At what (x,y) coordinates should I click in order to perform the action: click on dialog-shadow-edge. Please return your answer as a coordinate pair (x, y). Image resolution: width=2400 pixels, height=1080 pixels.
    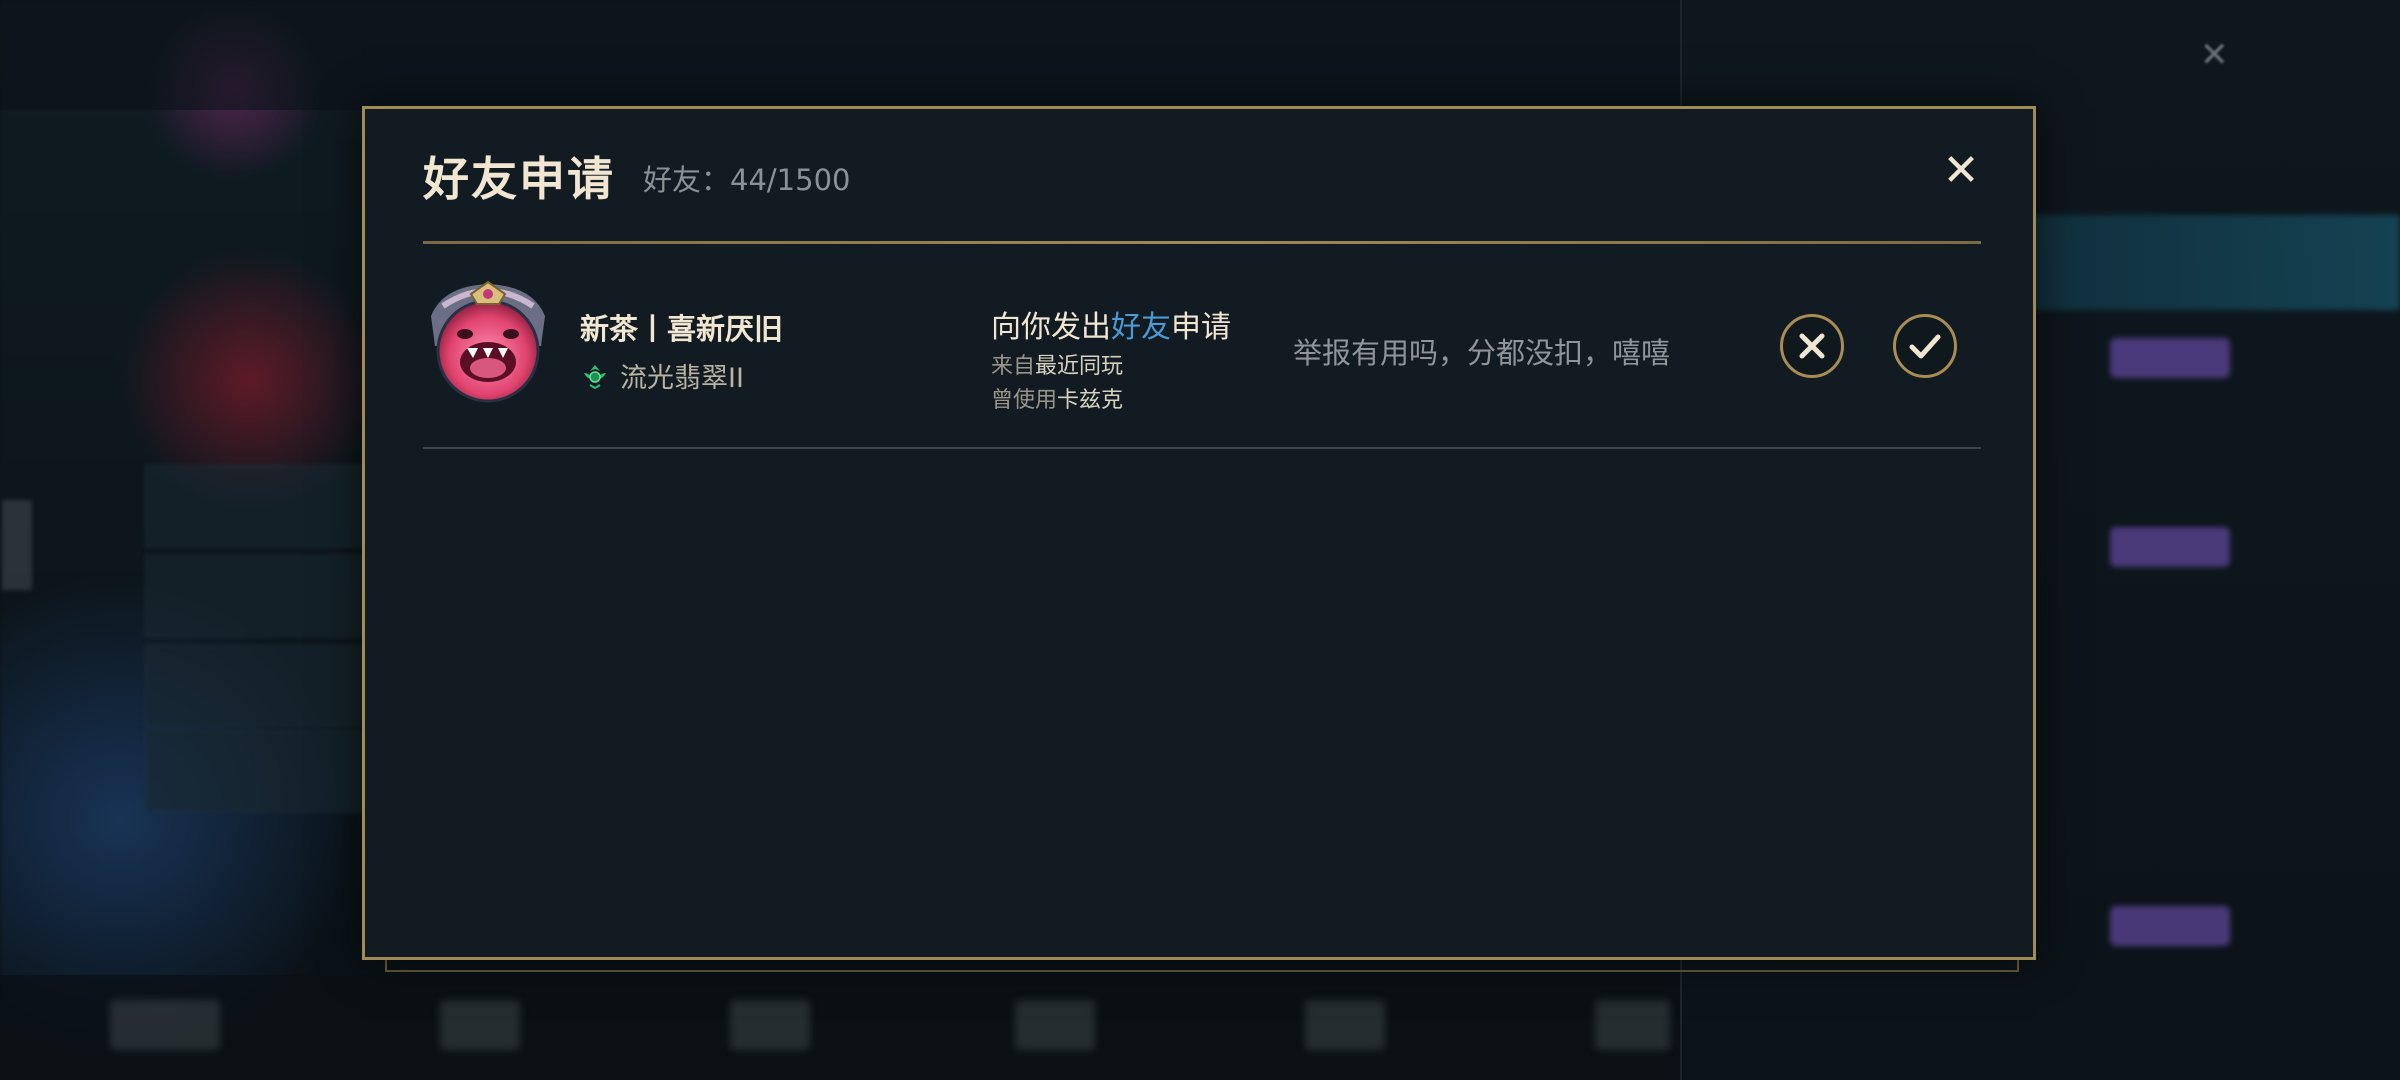
    Looking at the image, I should click on (1202, 965).